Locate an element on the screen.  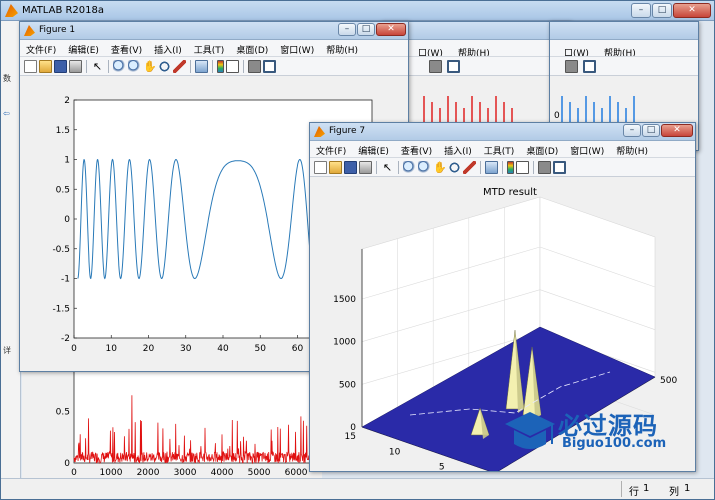
figure-7-chart-title: MTD result is located at coordinates (510, 192).